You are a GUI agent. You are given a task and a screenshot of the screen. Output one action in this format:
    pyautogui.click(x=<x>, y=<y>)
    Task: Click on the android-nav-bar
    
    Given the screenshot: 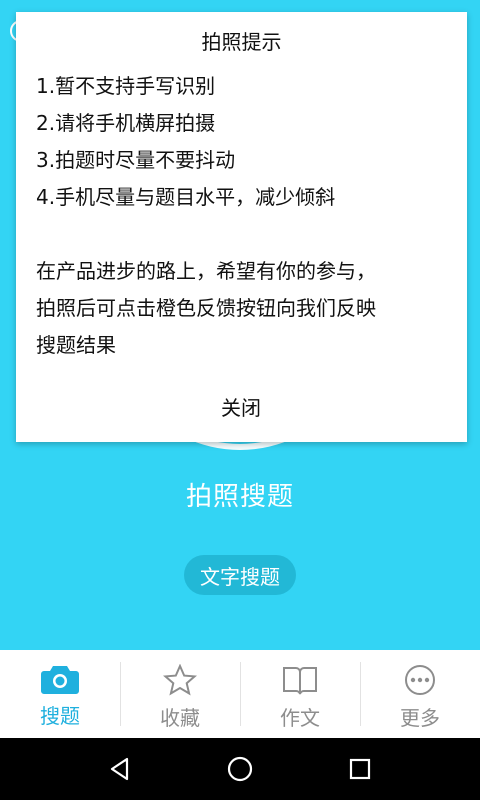 What is the action you would take?
    pyautogui.click(x=240, y=769)
    